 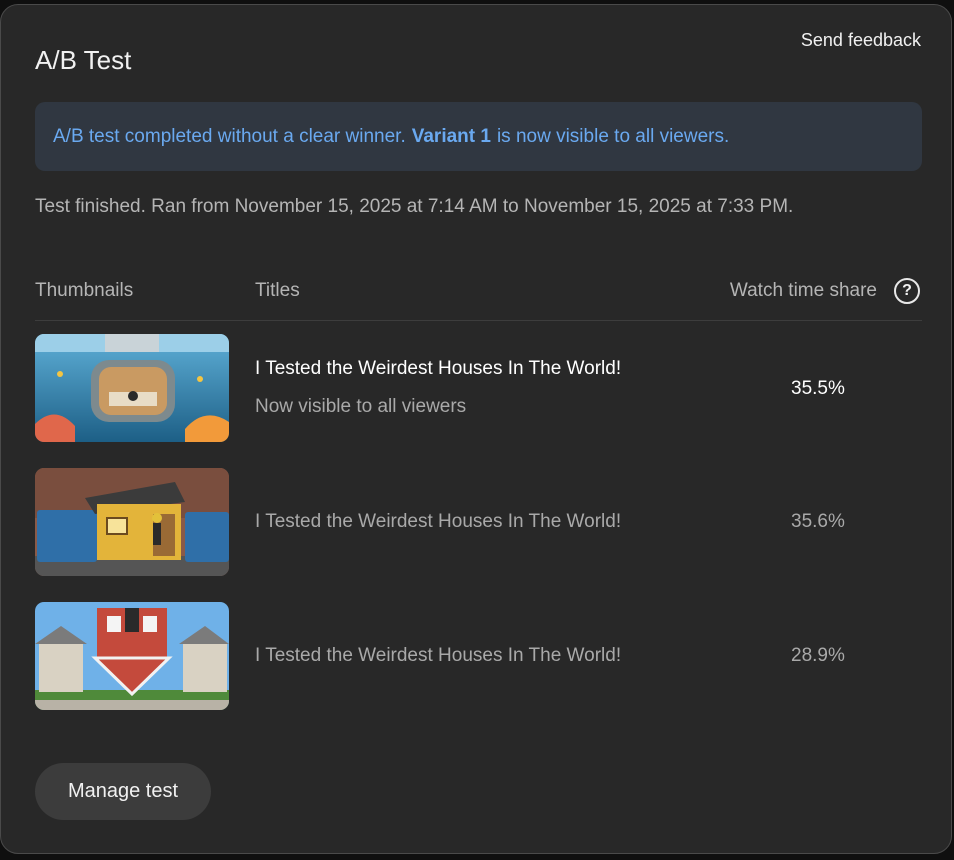 I want to click on column-watch-time-share: Watch time share, so click(x=803, y=290).